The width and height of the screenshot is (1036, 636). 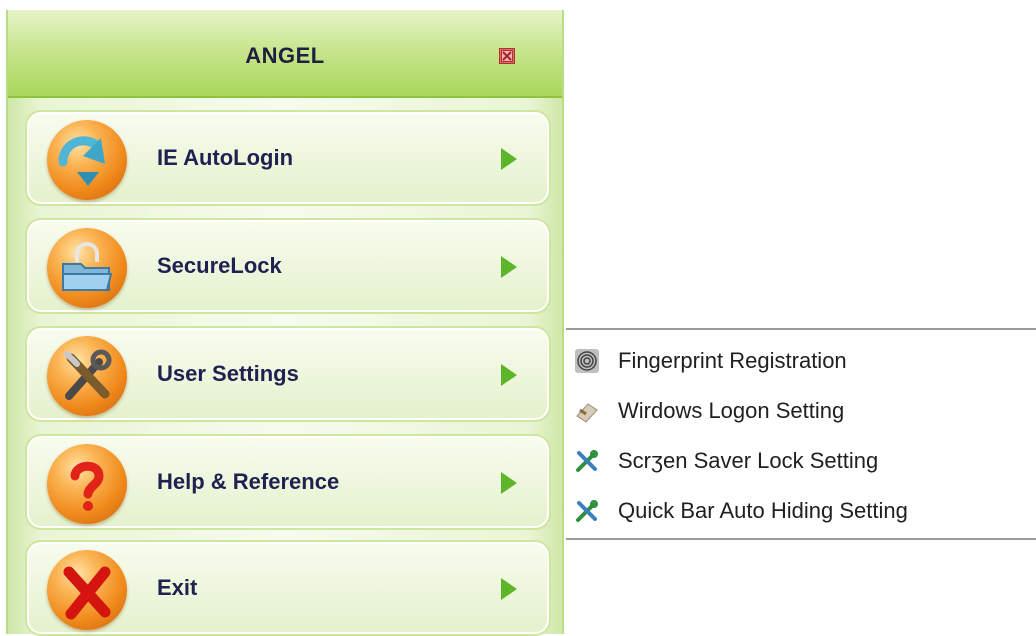 I want to click on title-bar: ANGEL, so click(x=285, y=54).